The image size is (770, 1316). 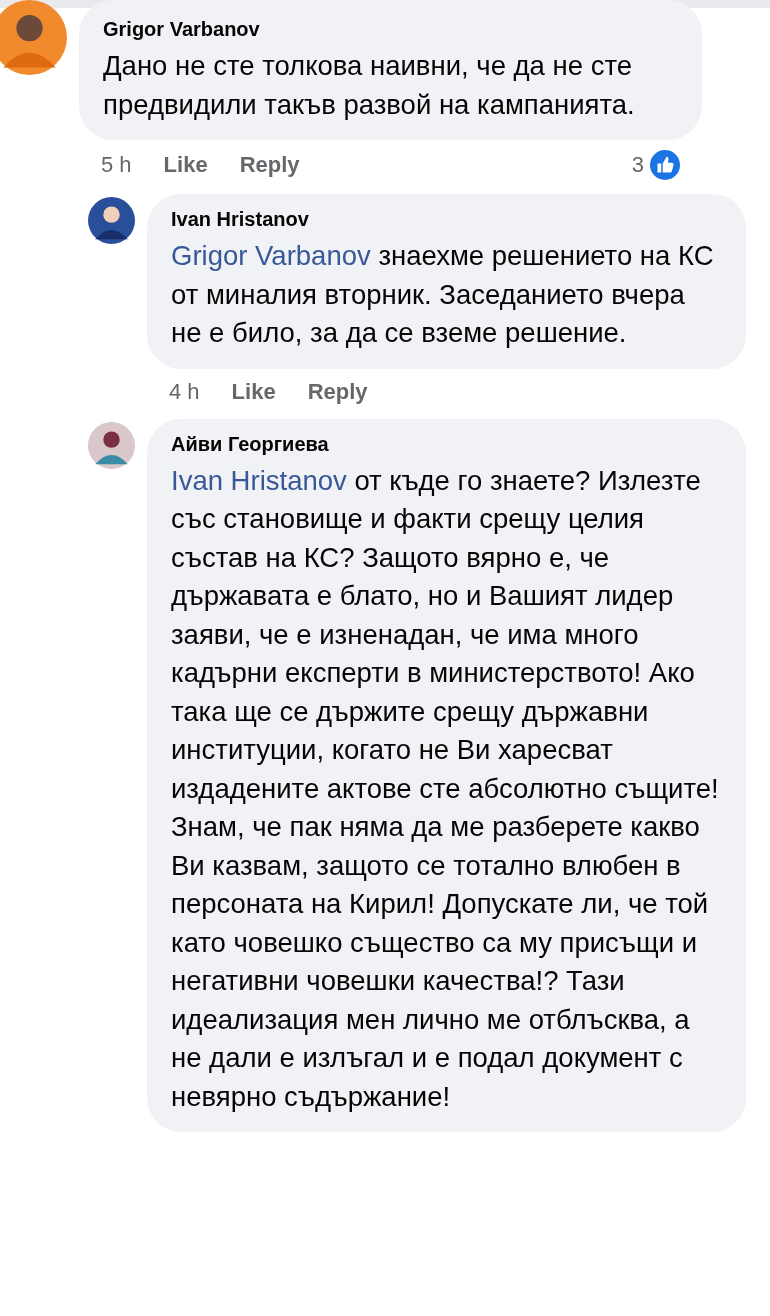 What do you see at coordinates (443, 294) in the screenshot?
I see `comment-text: Grigor Varbanov знаехме решението на КС от миналия вторник. Заседанието вчера не е било, за да се вземе решение.` at bounding box center [443, 294].